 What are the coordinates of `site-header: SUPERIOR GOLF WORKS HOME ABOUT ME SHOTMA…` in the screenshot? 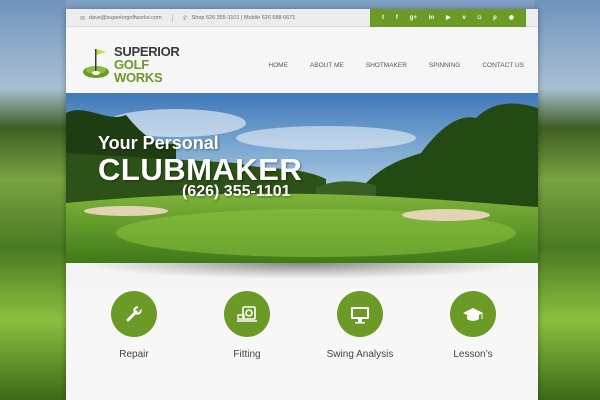 It's located at (302, 60).